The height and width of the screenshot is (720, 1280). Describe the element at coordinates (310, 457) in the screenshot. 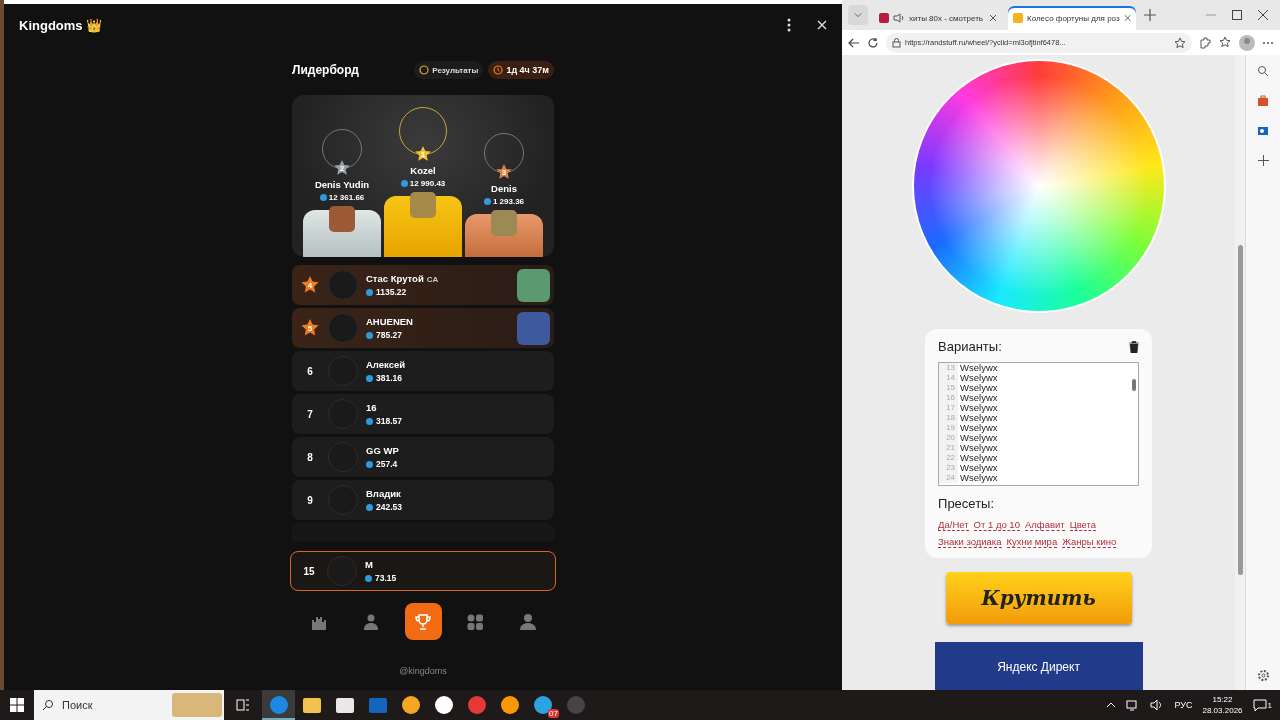

I see `rank-number: 8` at that location.